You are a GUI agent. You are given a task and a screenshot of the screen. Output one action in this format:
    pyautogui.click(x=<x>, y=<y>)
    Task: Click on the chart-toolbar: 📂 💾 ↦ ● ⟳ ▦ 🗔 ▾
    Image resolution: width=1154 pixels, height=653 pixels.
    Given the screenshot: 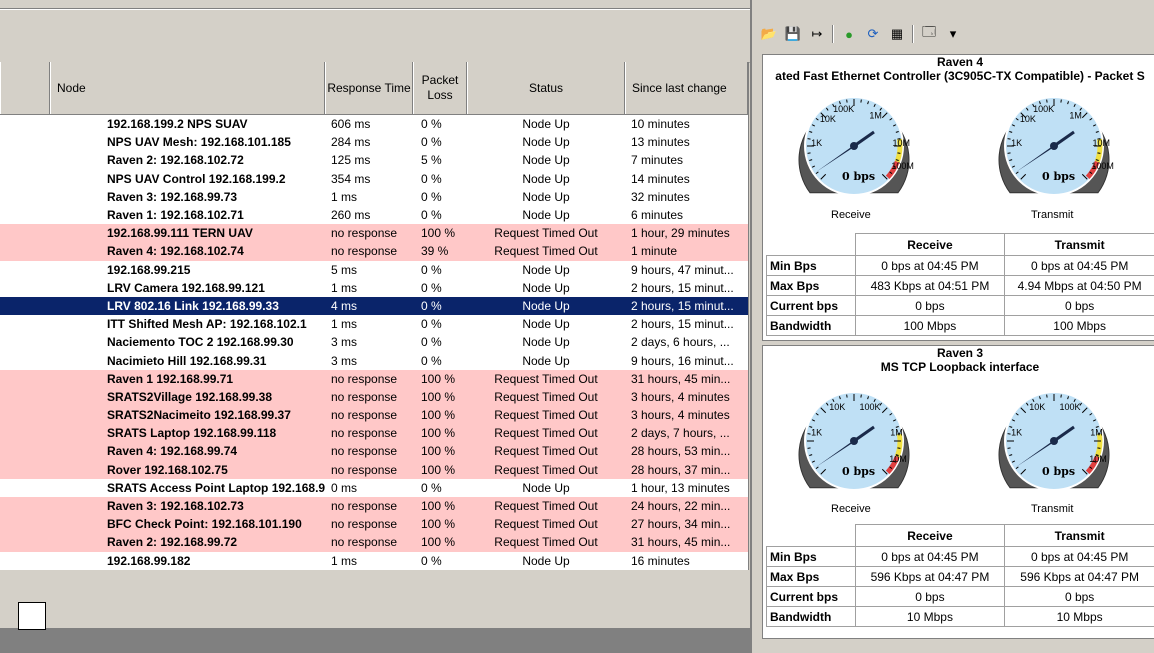 What is the action you would take?
    pyautogui.click(x=861, y=34)
    